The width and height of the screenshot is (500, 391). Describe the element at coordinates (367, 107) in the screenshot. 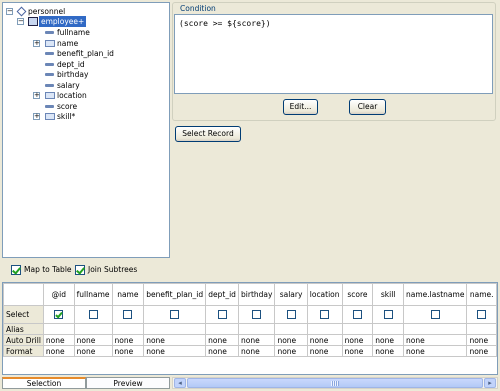

I see `clear-condition-button: Clear` at that location.